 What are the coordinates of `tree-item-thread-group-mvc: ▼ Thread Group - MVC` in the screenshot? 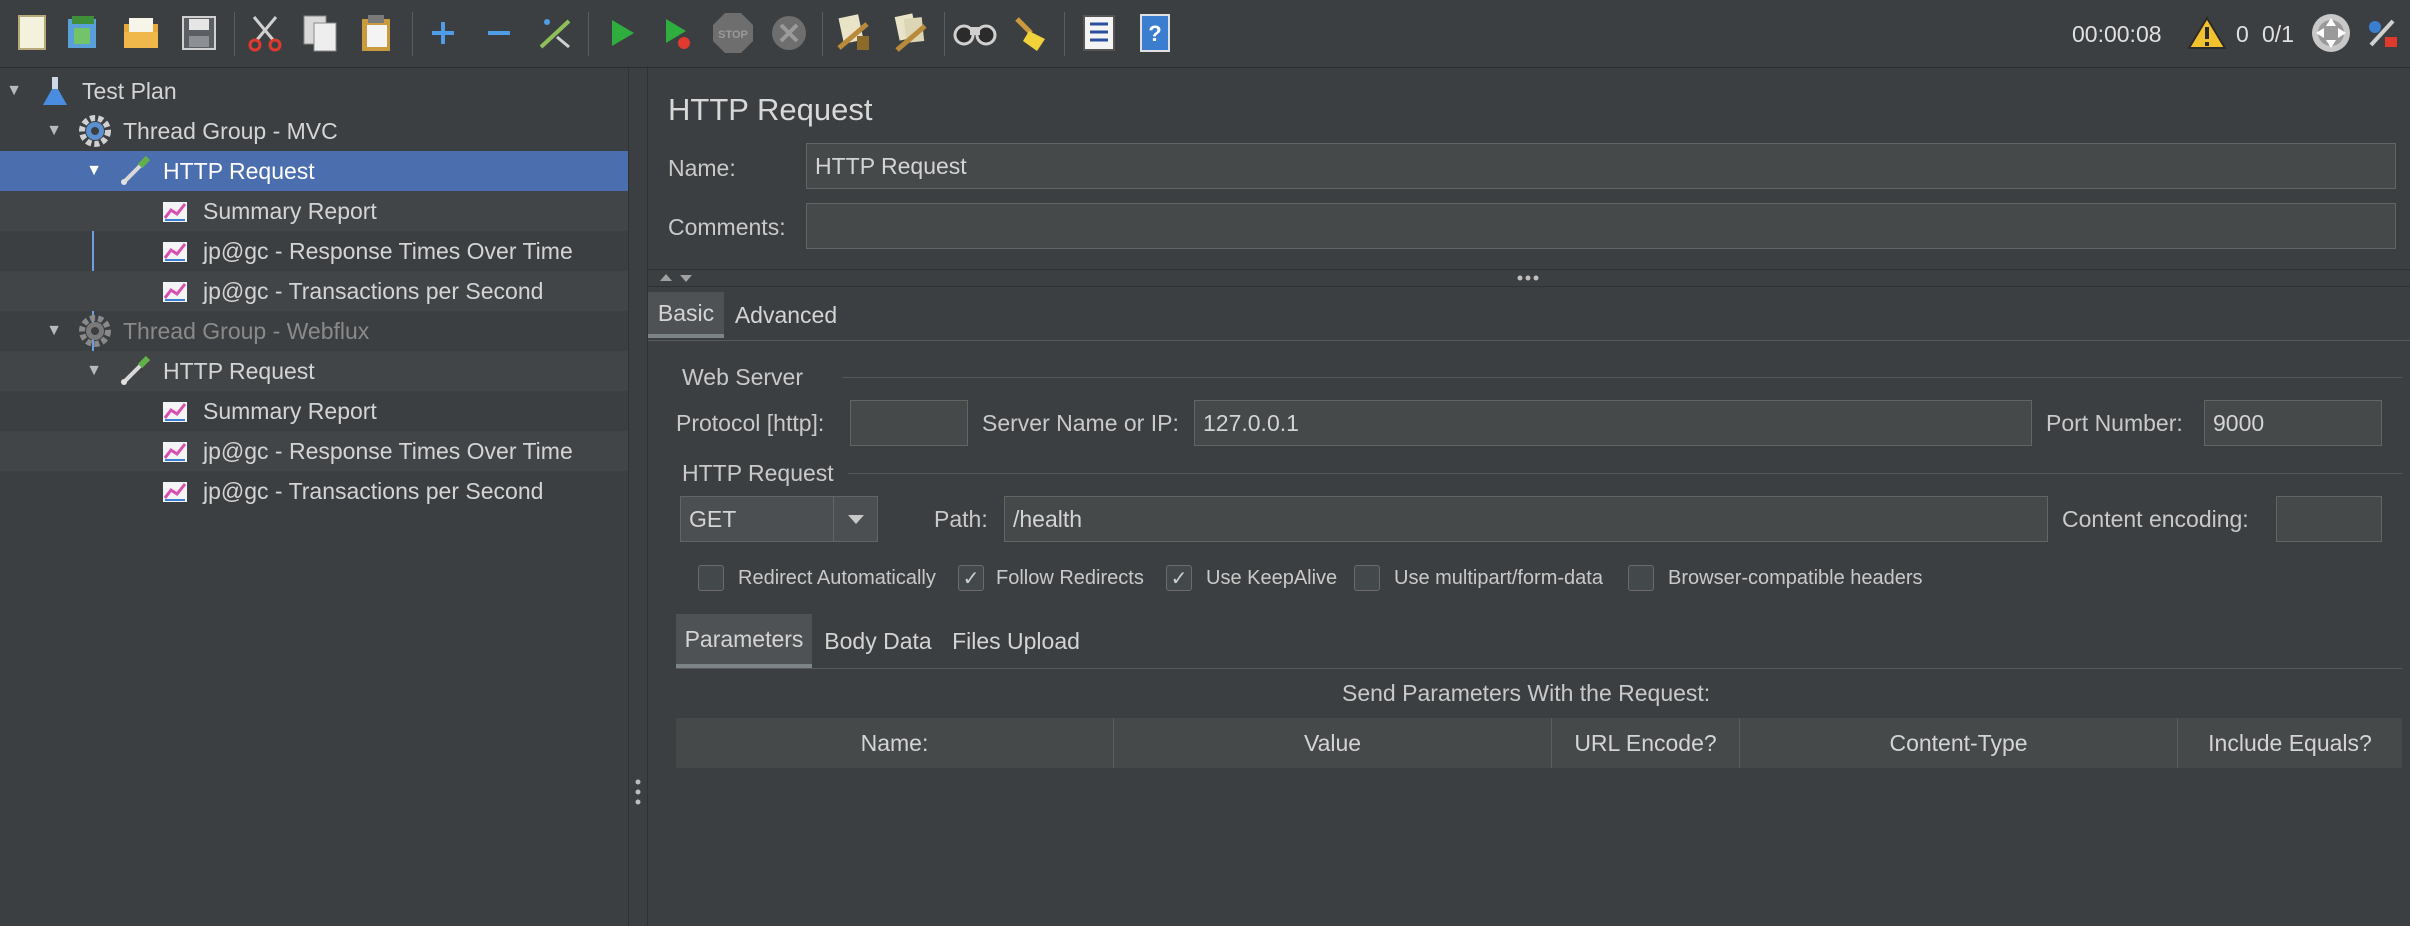 It's located at (314, 131).